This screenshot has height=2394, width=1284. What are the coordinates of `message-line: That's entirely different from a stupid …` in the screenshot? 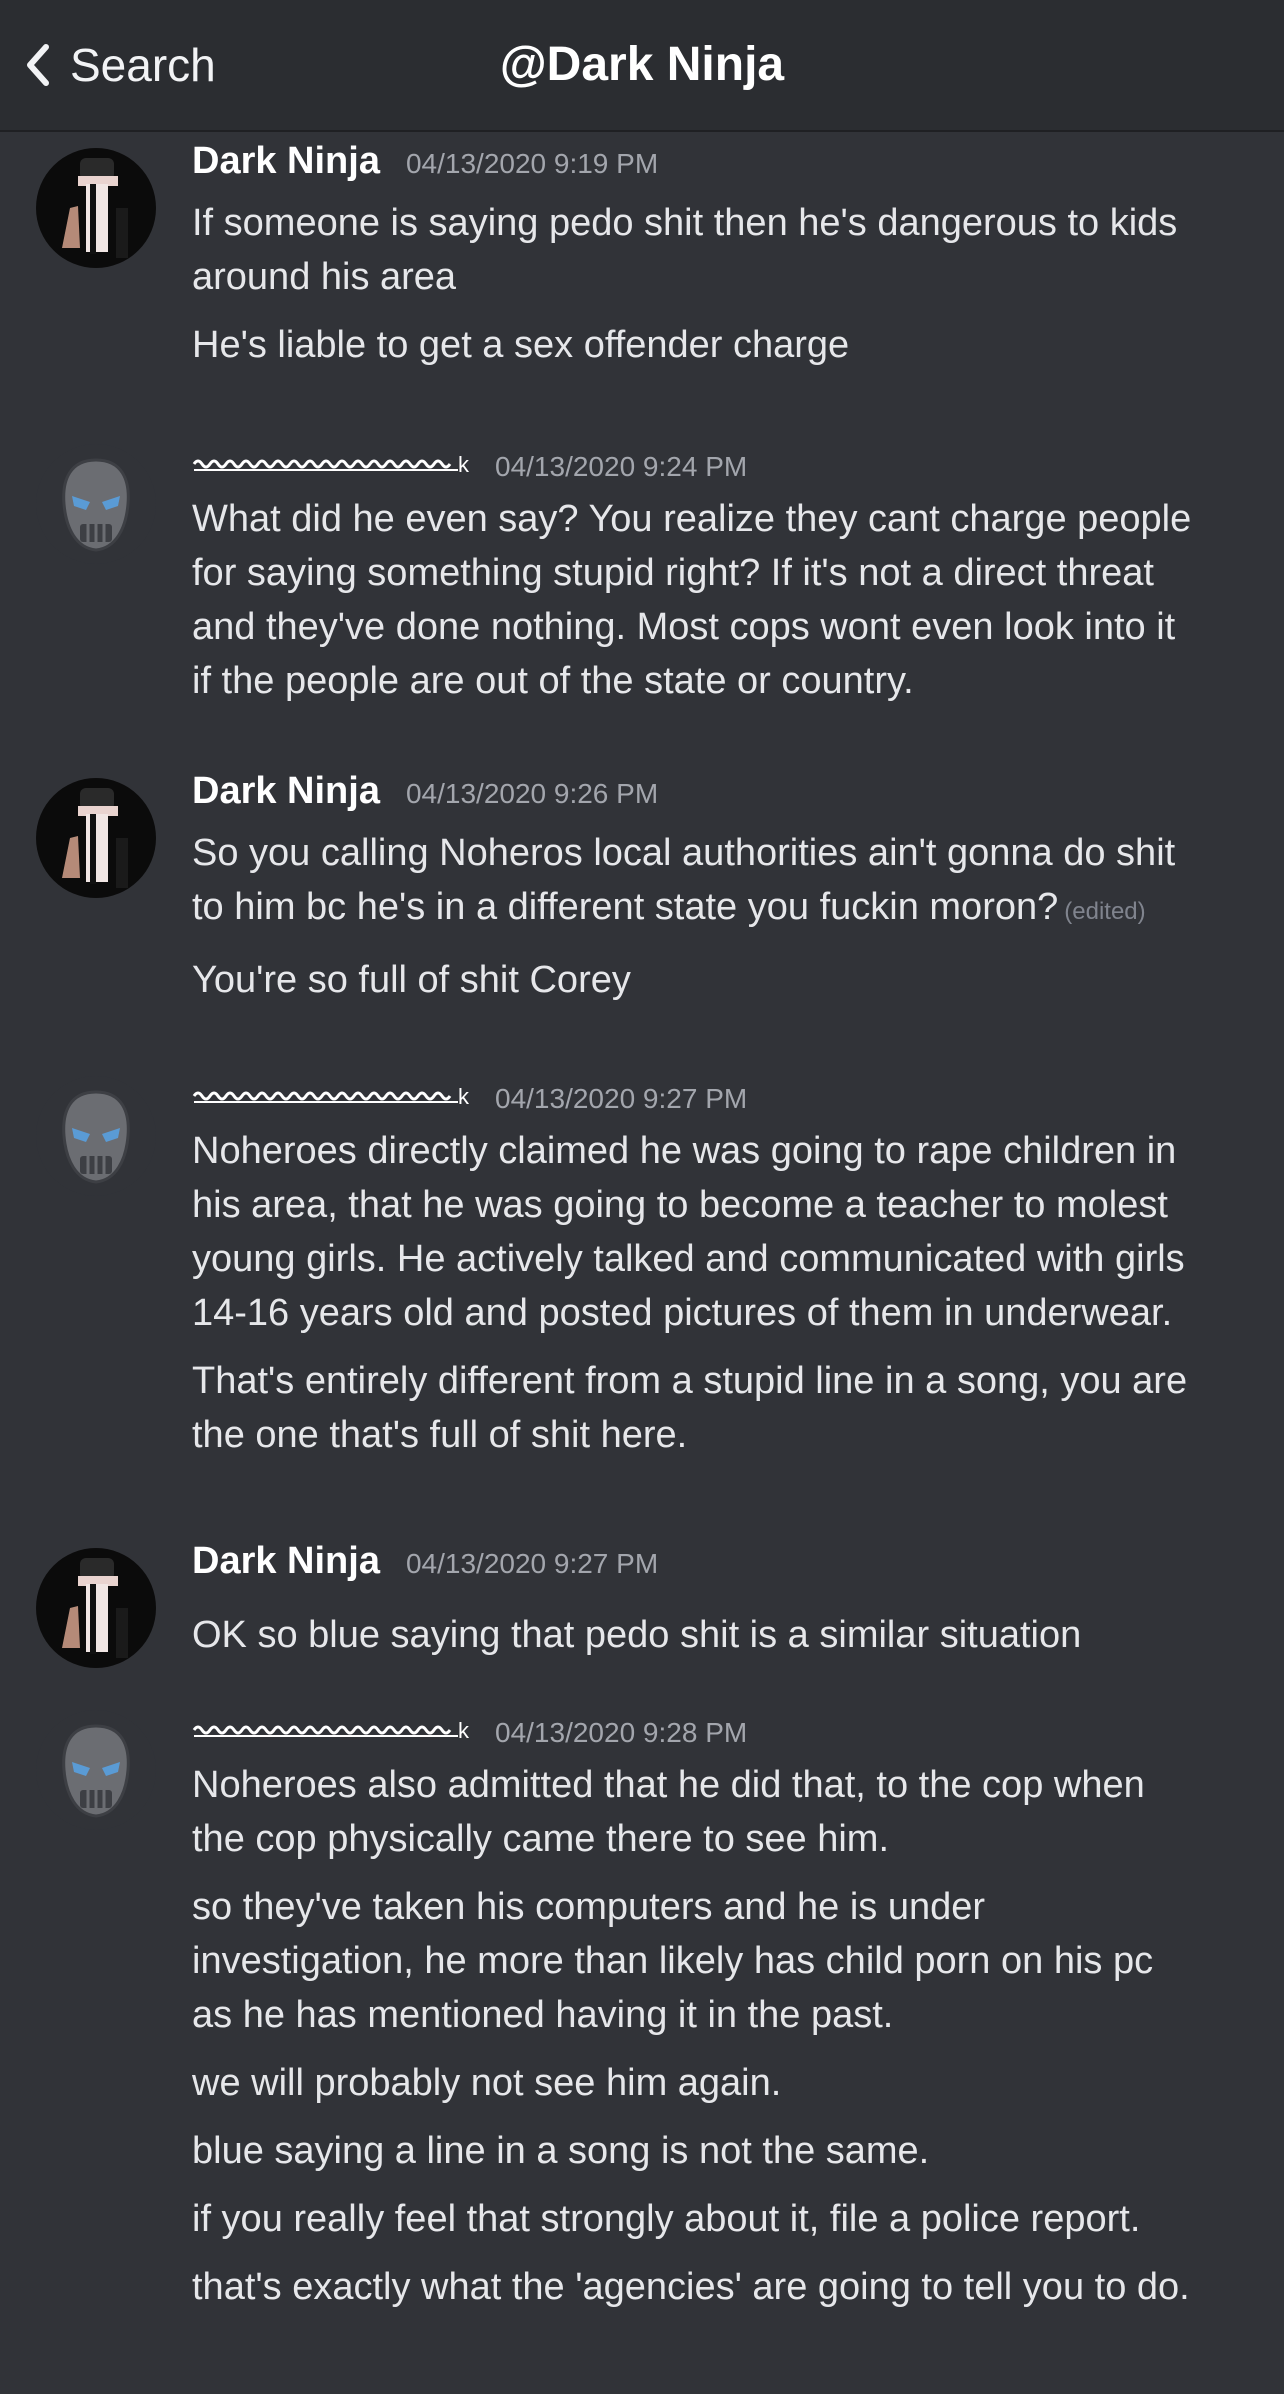 It's located at (690, 1381).